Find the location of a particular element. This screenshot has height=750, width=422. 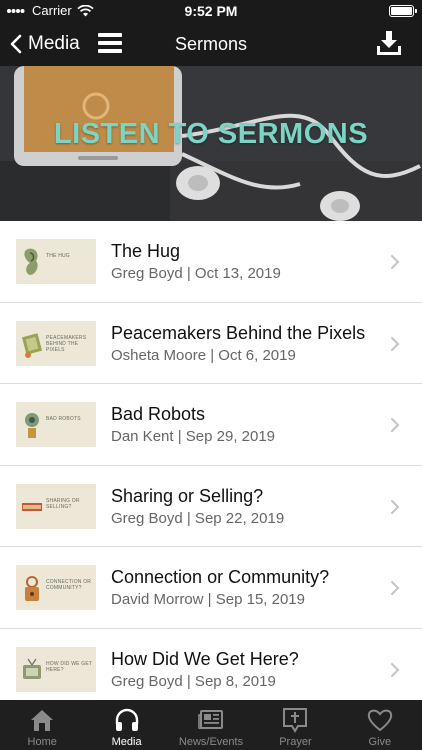

navigation-bar: Media Sermons is located at coordinates (211, 44).